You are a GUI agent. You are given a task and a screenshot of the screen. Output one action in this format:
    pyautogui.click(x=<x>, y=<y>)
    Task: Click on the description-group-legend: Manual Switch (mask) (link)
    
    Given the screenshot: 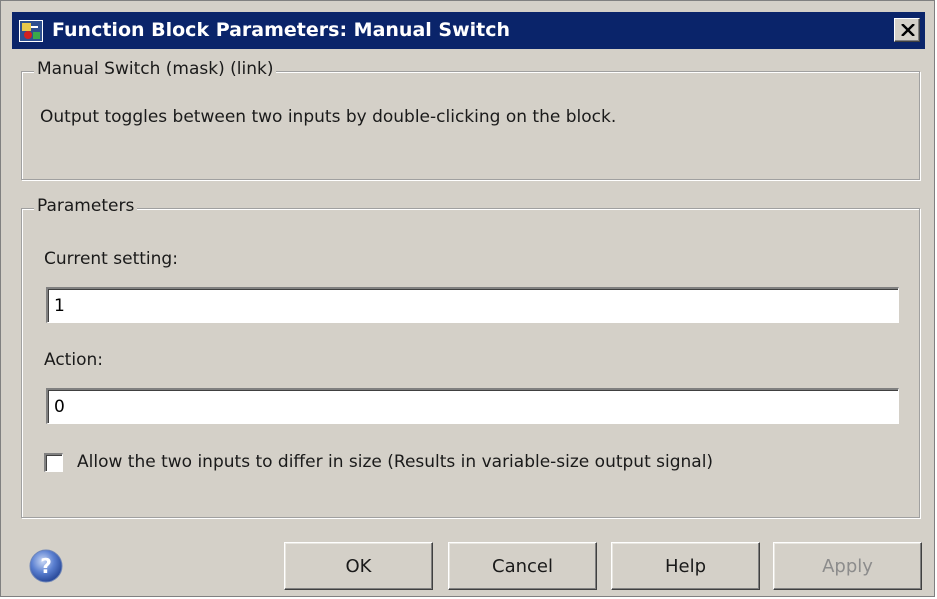 What is the action you would take?
    pyautogui.click(x=155, y=69)
    